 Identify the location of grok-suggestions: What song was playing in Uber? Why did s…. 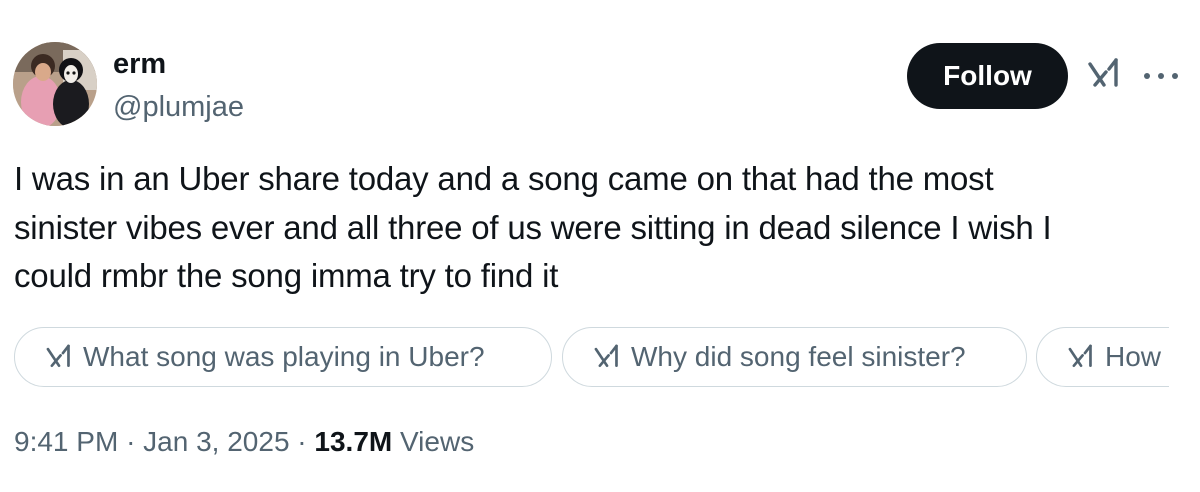
(591, 359).